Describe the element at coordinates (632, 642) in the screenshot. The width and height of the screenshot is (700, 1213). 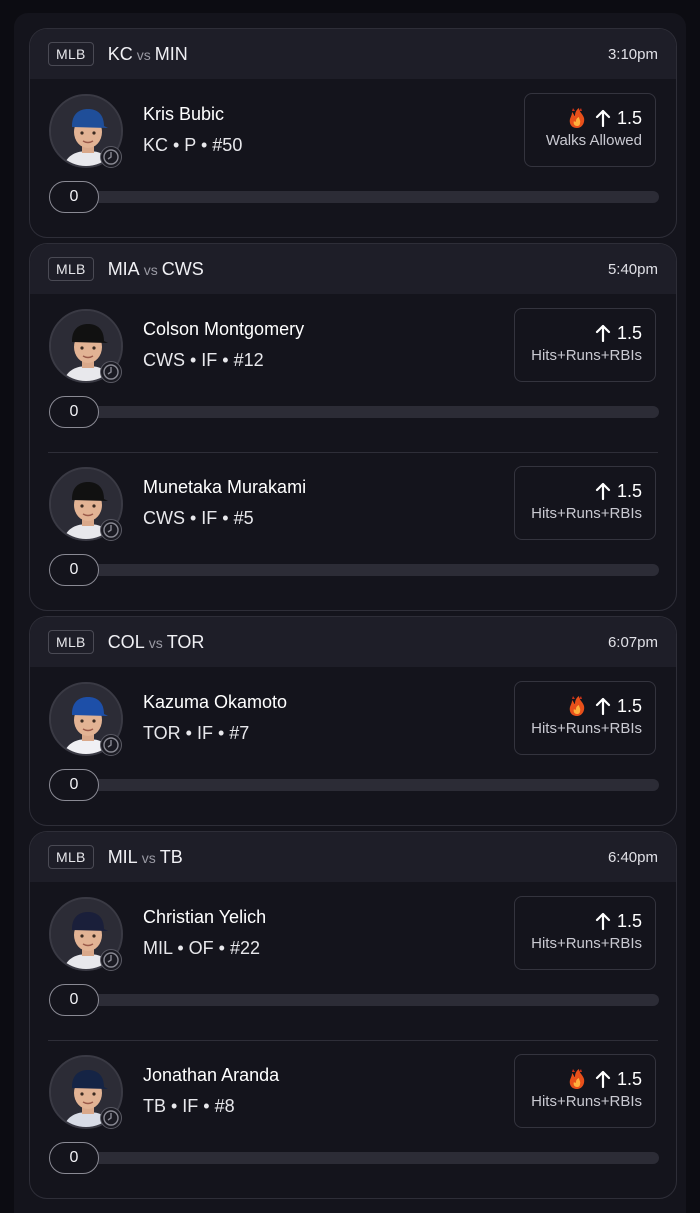
I see `game-time: 6:07pm` at that location.